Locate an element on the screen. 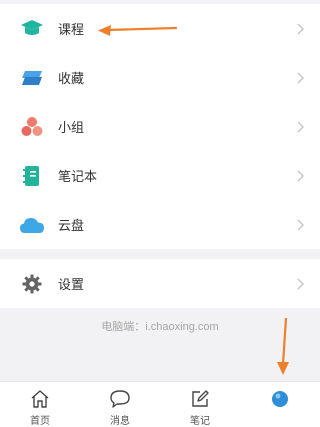 Image resolution: width=320 pixels, height=427 pixels. tab-label: 笔记 is located at coordinates (200, 421).